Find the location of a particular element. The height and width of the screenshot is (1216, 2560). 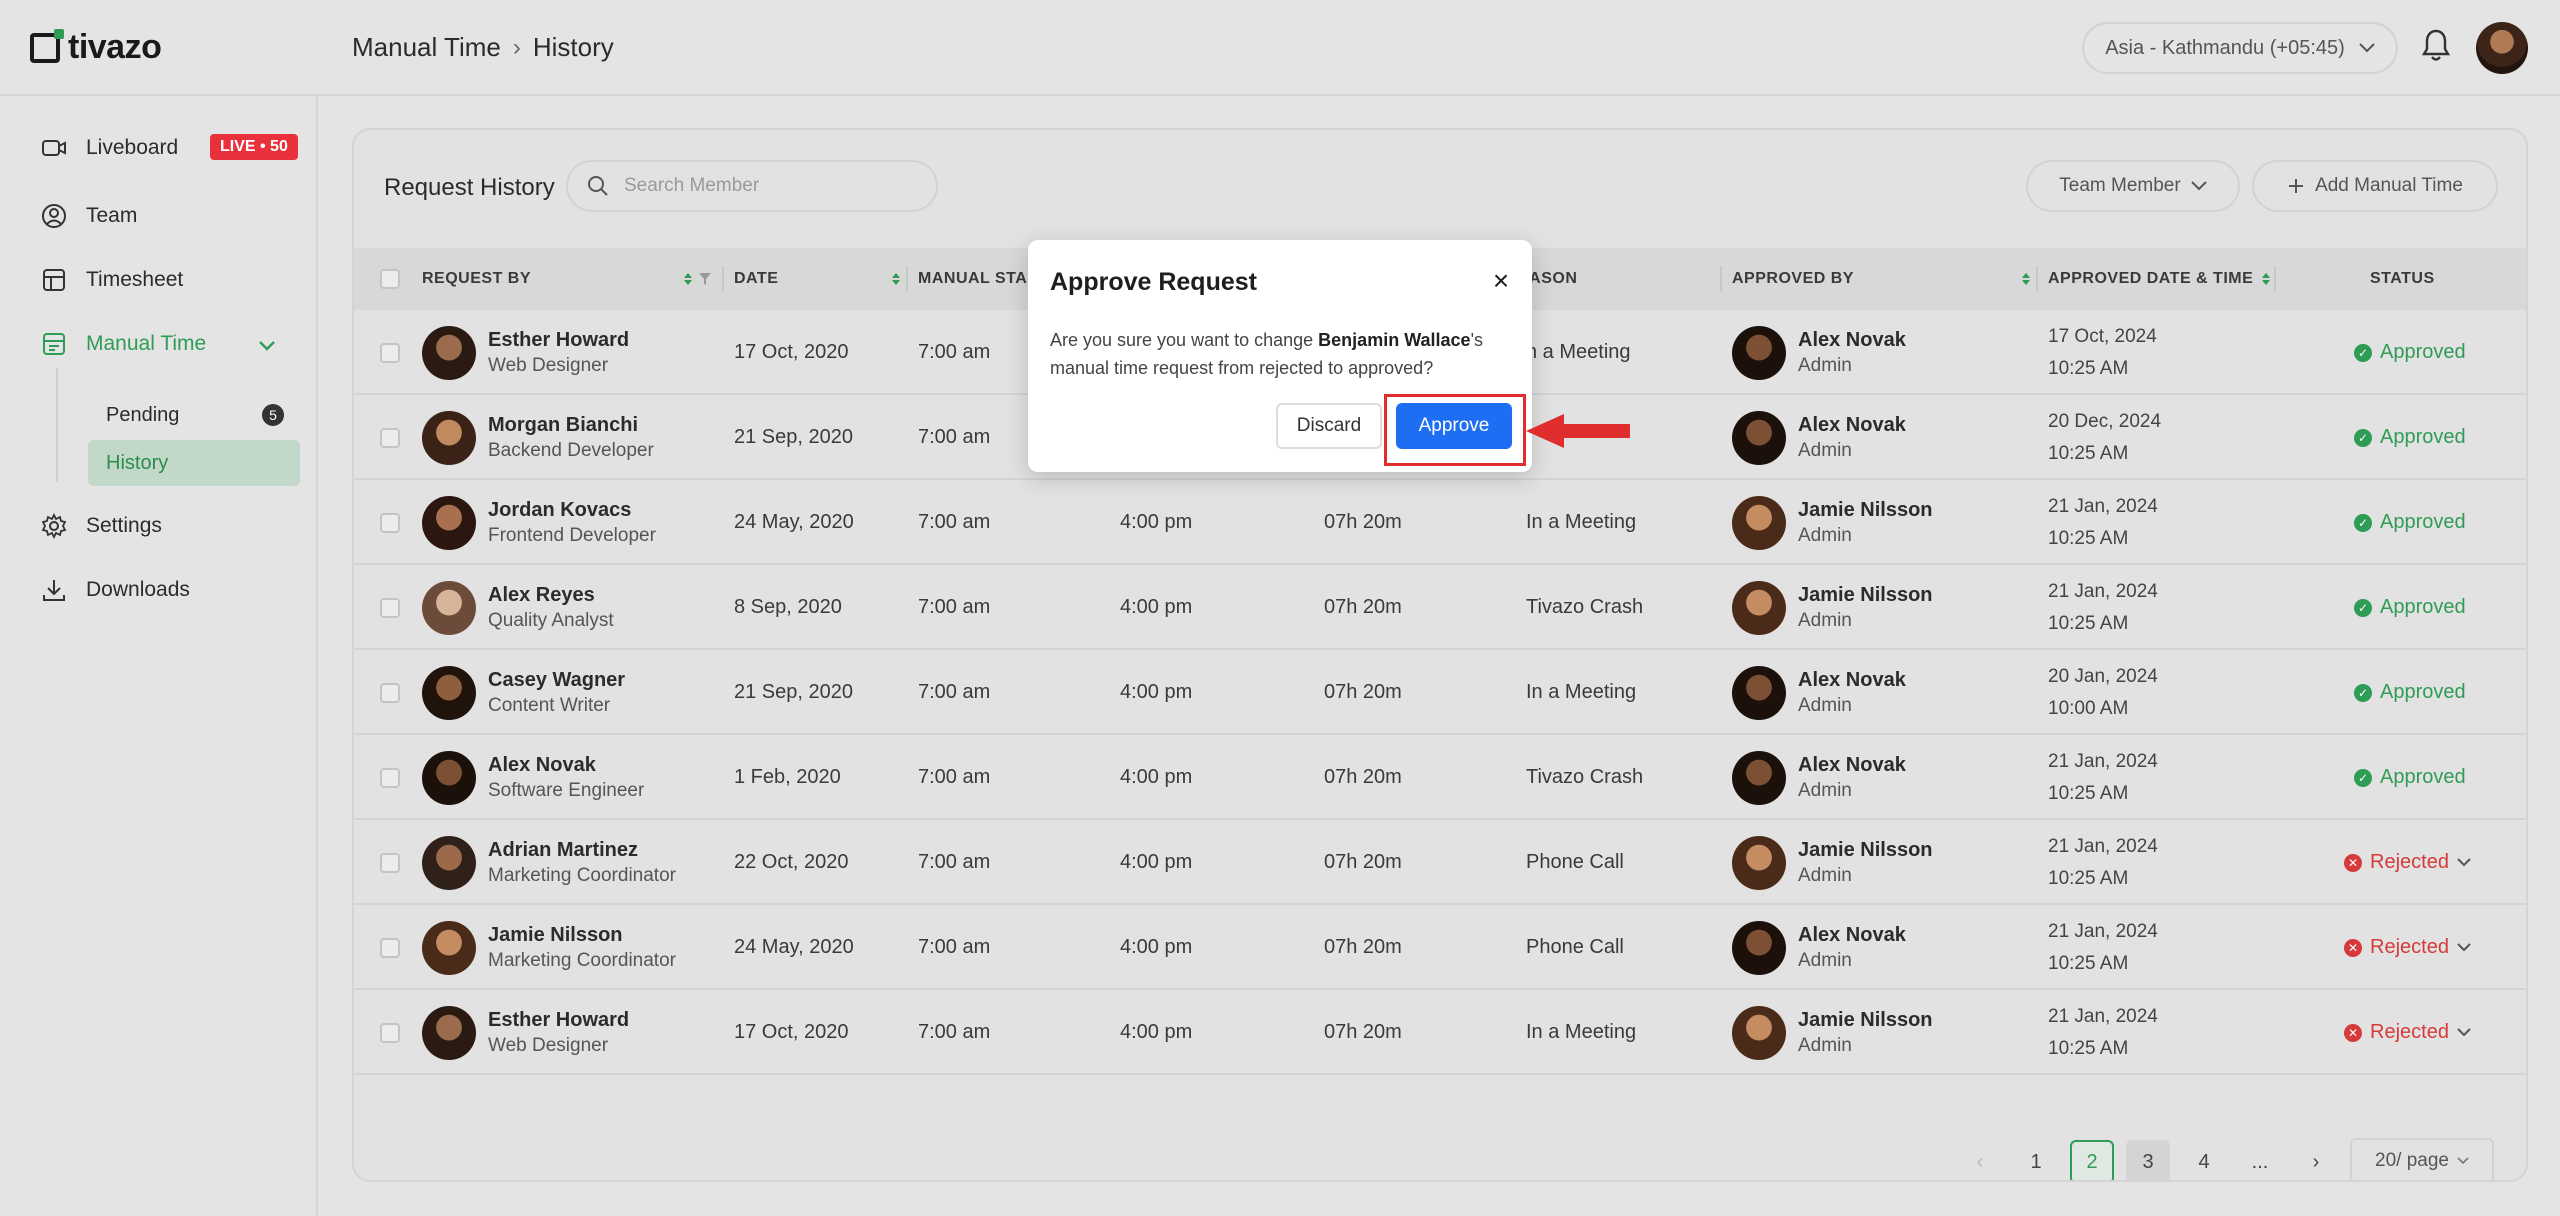

sidebar-item-settings: Settings is located at coordinates (101, 526).